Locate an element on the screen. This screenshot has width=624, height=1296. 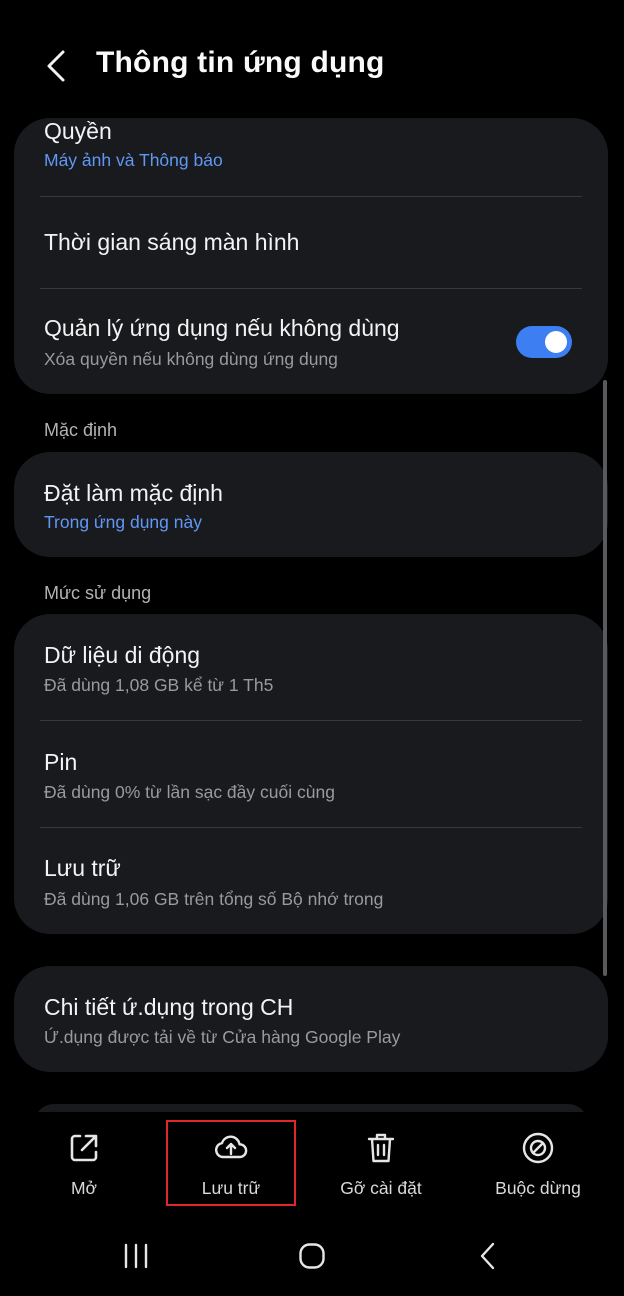
battery-row: Pin Đã dùng 0% từ lần sạc đầy cuối cùng is located at coordinates (311, 774).